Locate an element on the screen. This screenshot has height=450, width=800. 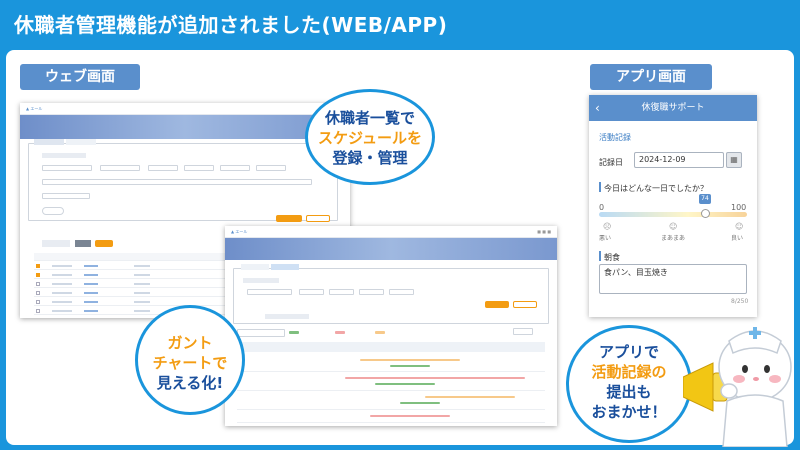
bubble-line: 見える化! is located at coordinates (190, 383).